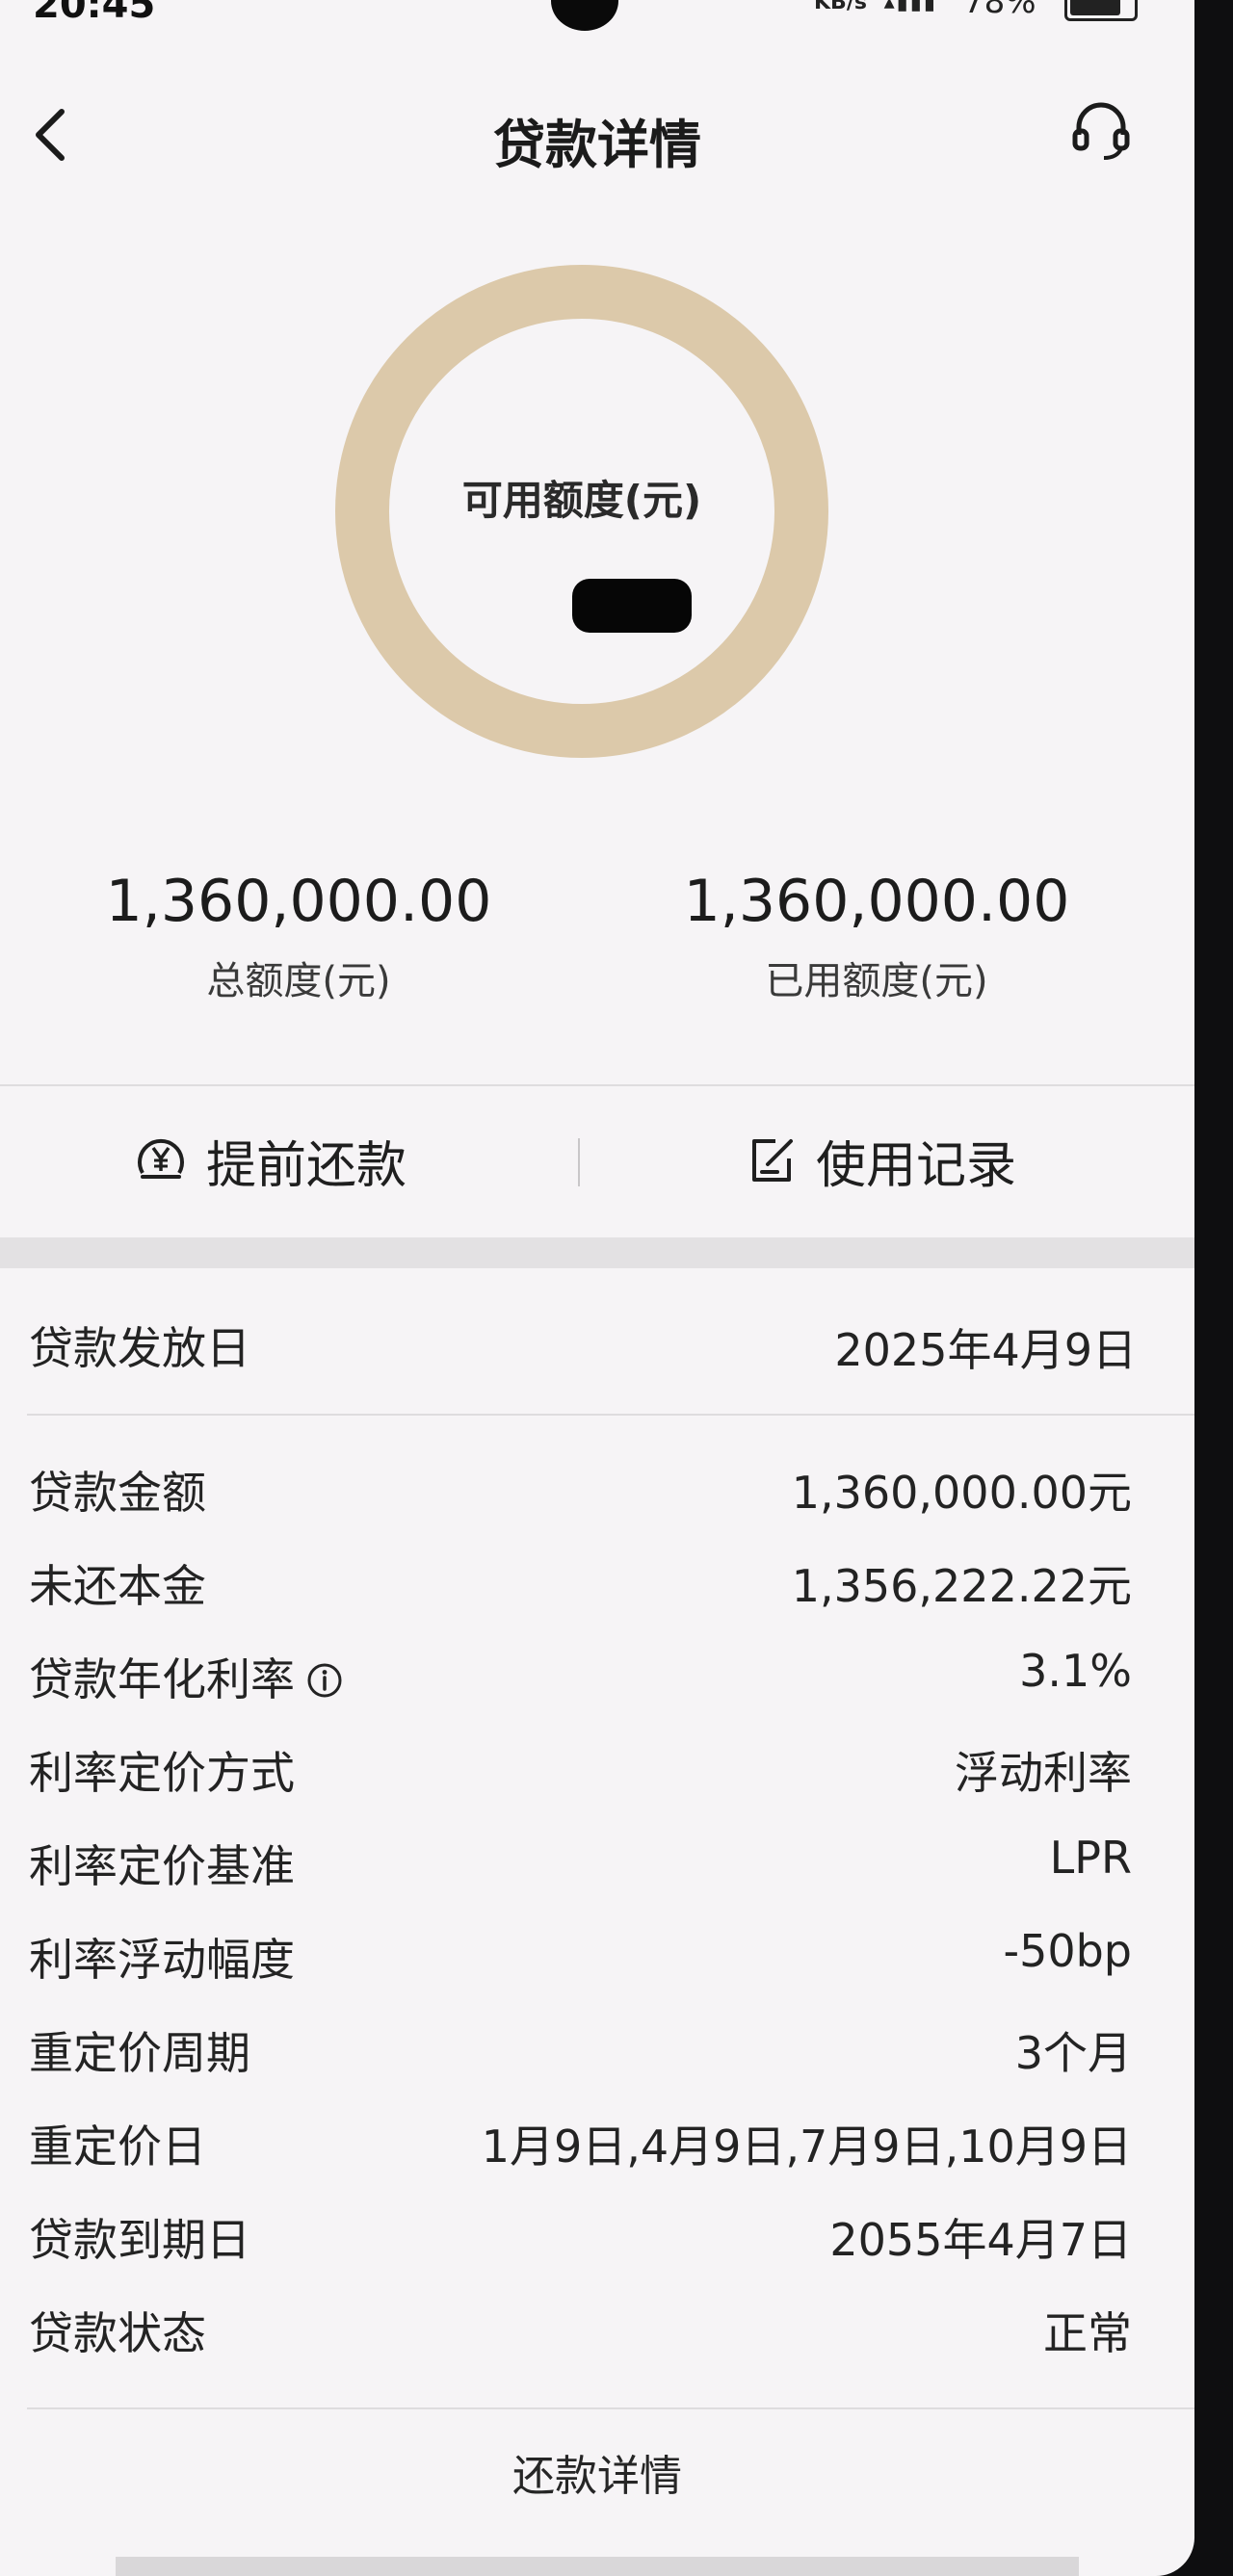 The image size is (1233, 2576). I want to click on detail-label: 贷款到期日, so click(139, 2240).